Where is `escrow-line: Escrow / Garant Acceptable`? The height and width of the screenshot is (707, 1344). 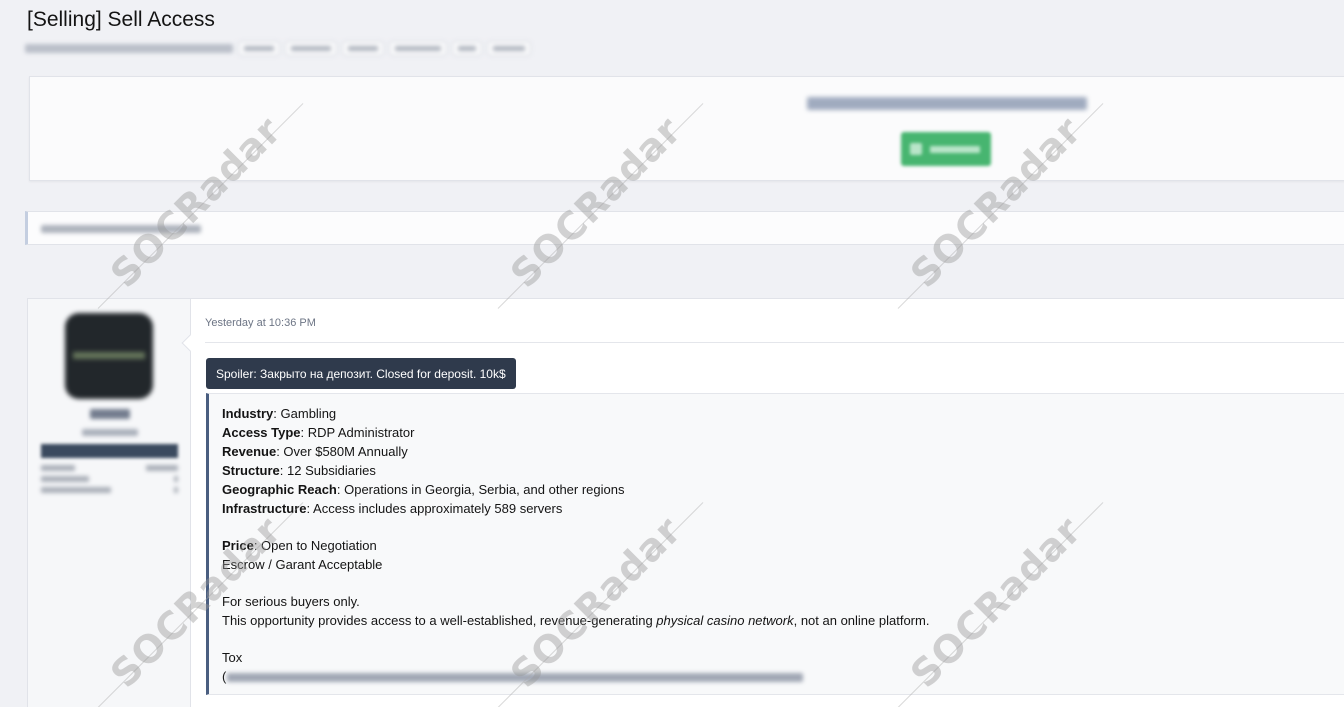 escrow-line: Escrow / Garant Acceptable is located at coordinates (302, 564).